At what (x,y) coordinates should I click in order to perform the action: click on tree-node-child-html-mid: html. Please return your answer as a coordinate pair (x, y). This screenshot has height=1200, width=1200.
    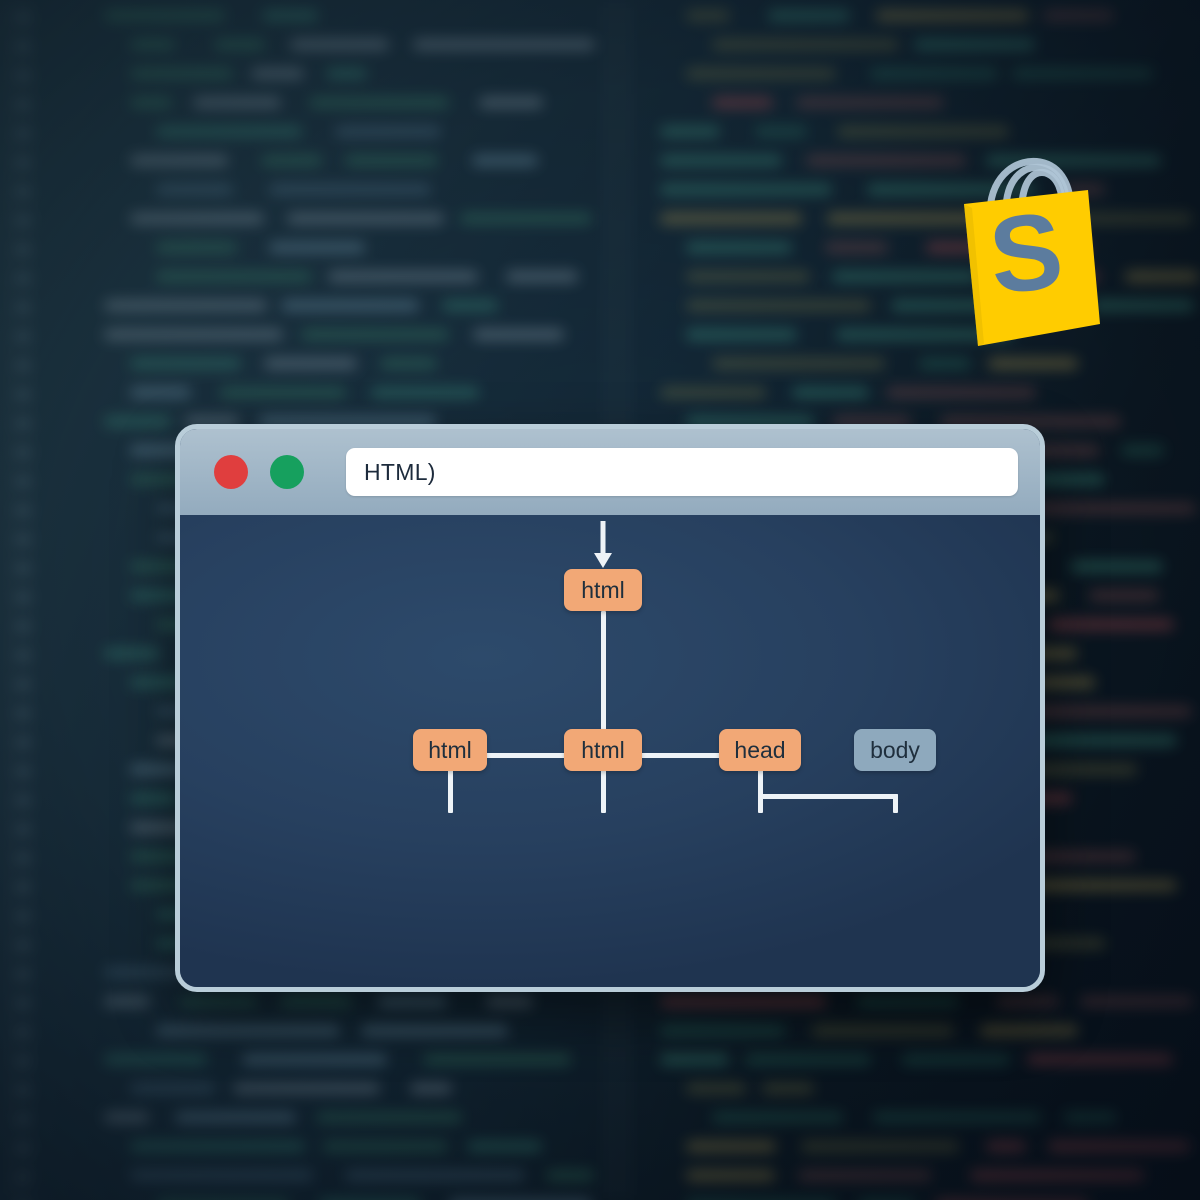
    Looking at the image, I should click on (603, 750).